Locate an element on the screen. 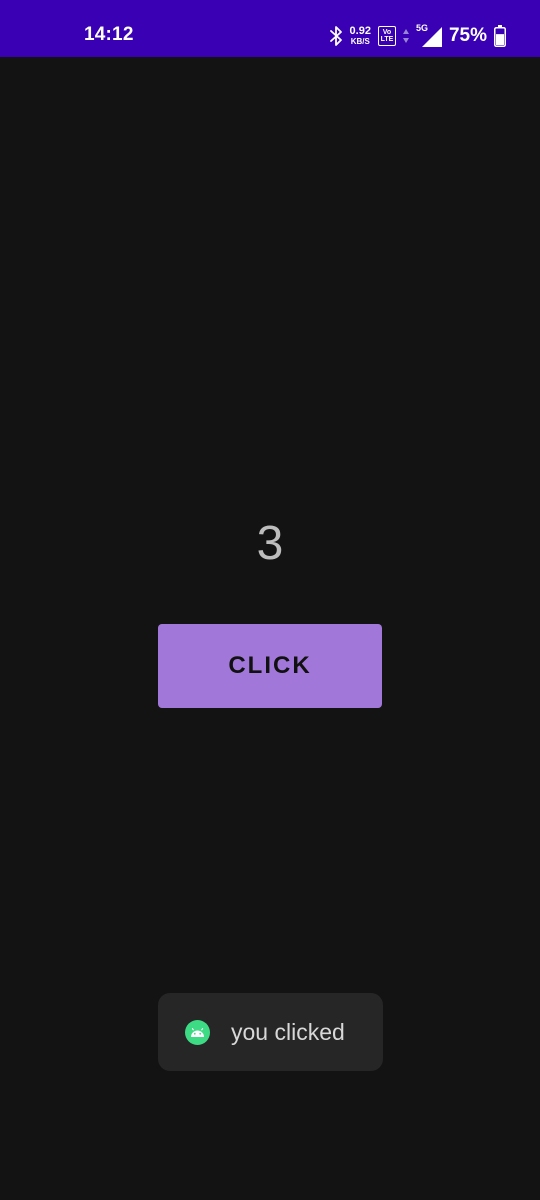 This screenshot has width=540, height=1200. network-speed-value: 0.92 is located at coordinates (360, 31).